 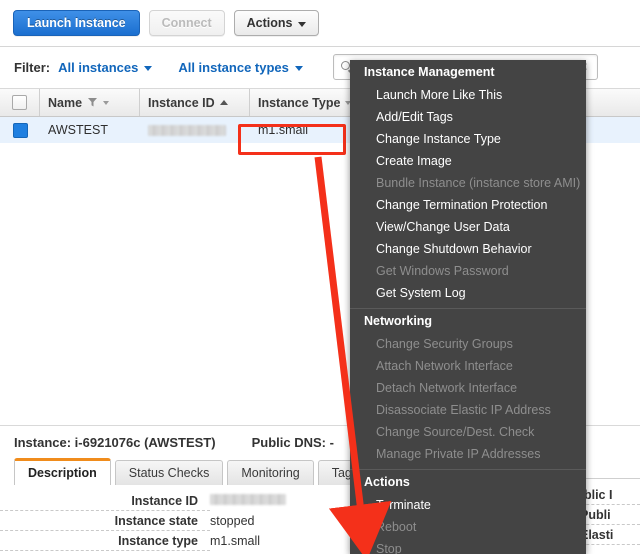 I want to click on all-instances-dropdown: All instances, so click(x=105, y=67).